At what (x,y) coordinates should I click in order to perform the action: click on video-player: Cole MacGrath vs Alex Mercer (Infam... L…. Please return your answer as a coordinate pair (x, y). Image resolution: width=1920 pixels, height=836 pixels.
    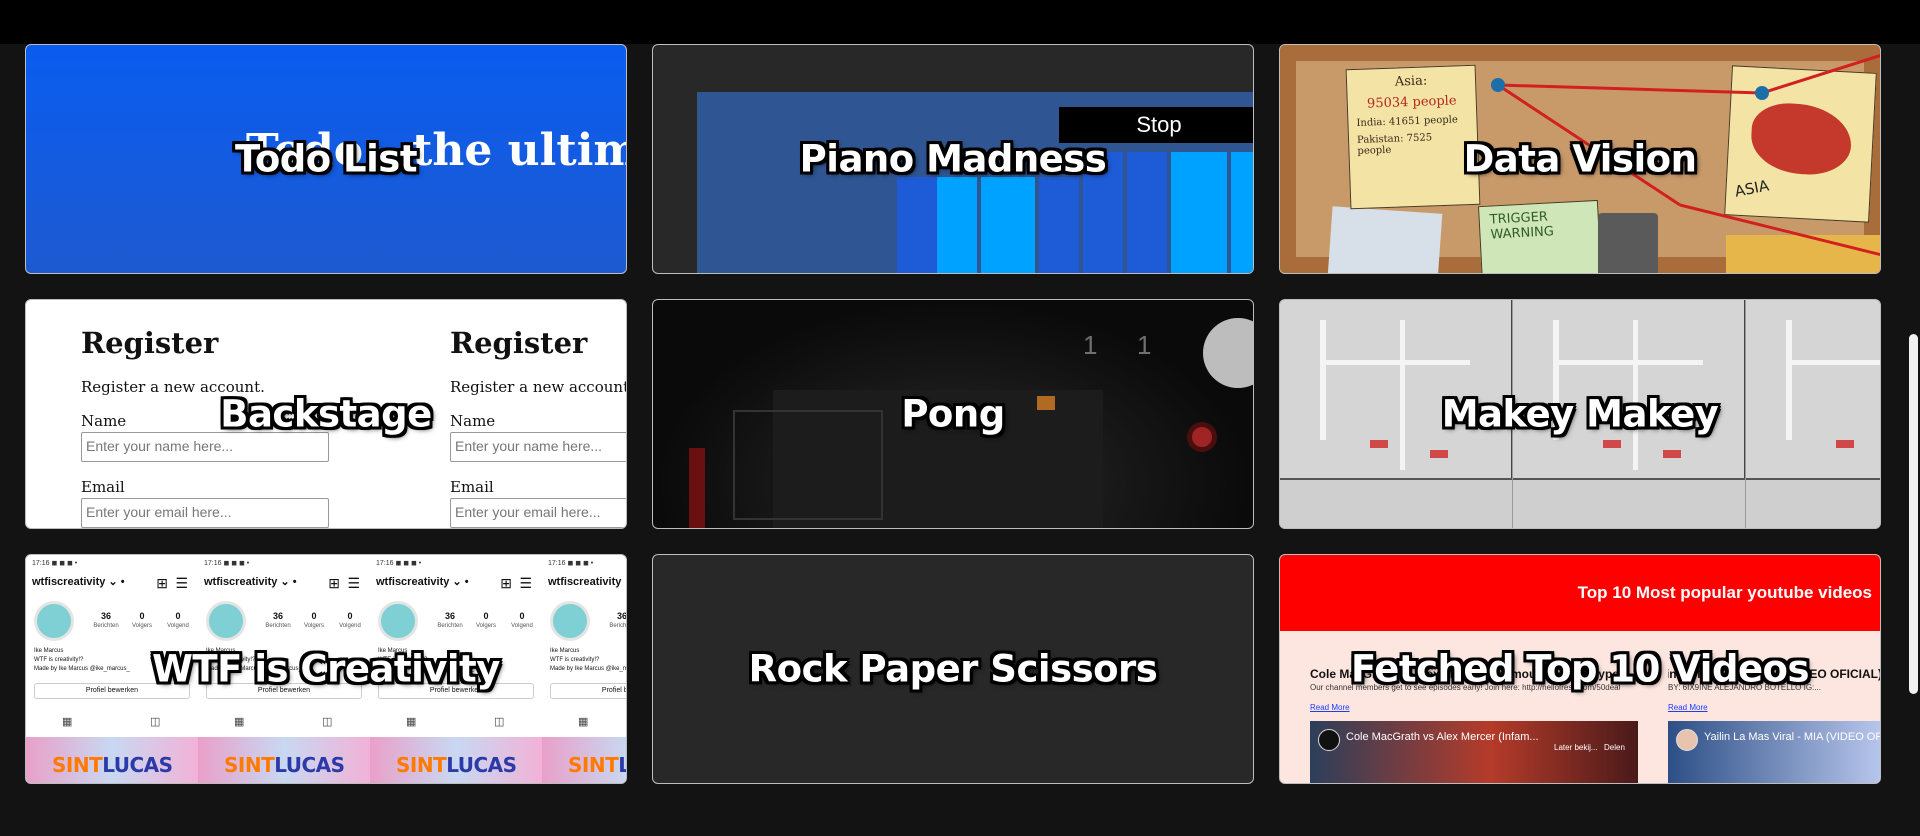
    Looking at the image, I should click on (1474, 752).